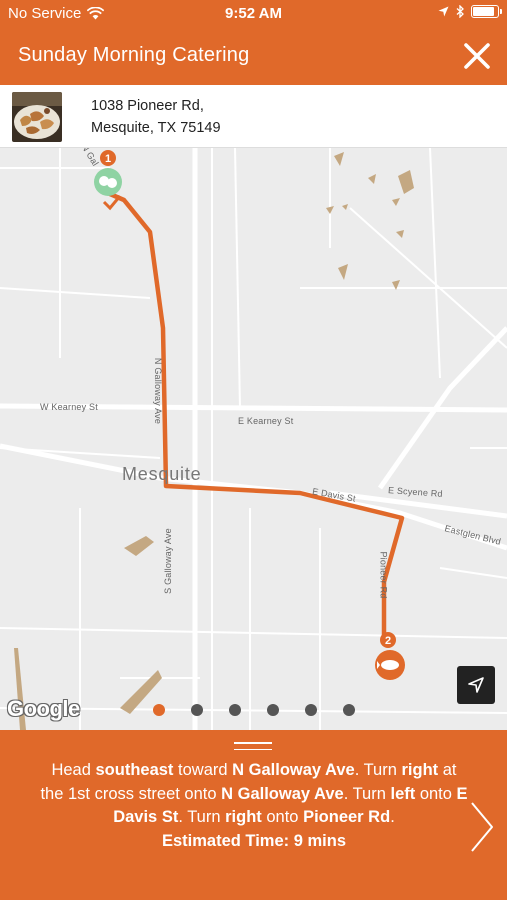 The image size is (507, 900). Describe the element at coordinates (134, 55) in the screenshot. I see `page-title: Sunday Morning Catering` at that location.